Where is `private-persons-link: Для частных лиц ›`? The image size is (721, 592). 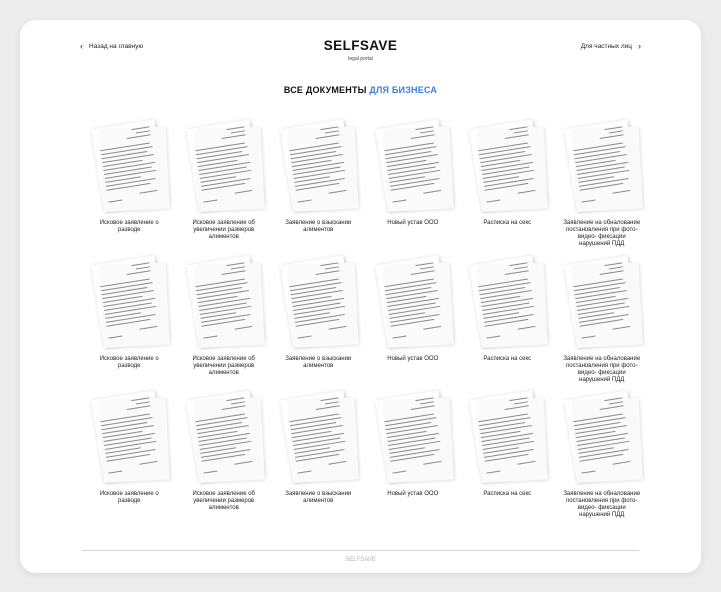 private-persons-link: Для частных лиц › is located at coordinates (611, 46).